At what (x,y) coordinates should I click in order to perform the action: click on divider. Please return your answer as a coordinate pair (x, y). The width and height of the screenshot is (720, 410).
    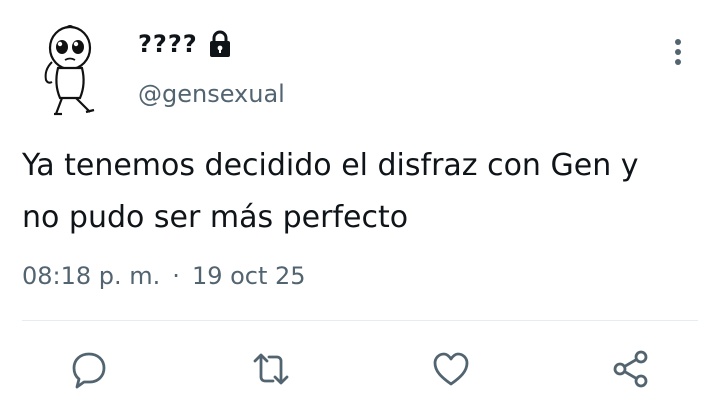
    Looking at the image, I should click on (360, 320).